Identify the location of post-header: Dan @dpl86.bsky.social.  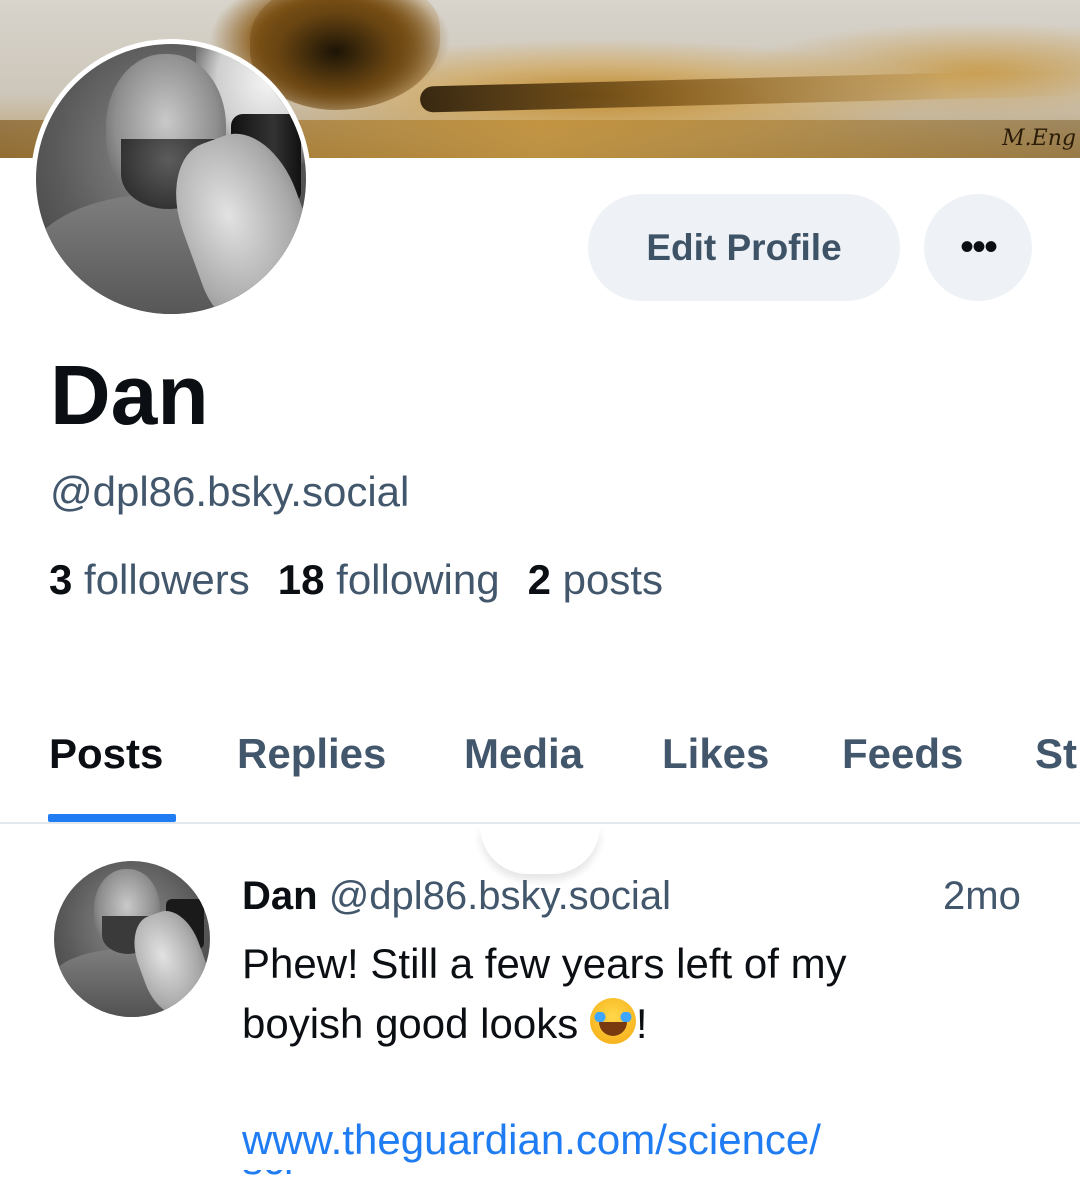
(642, 896).